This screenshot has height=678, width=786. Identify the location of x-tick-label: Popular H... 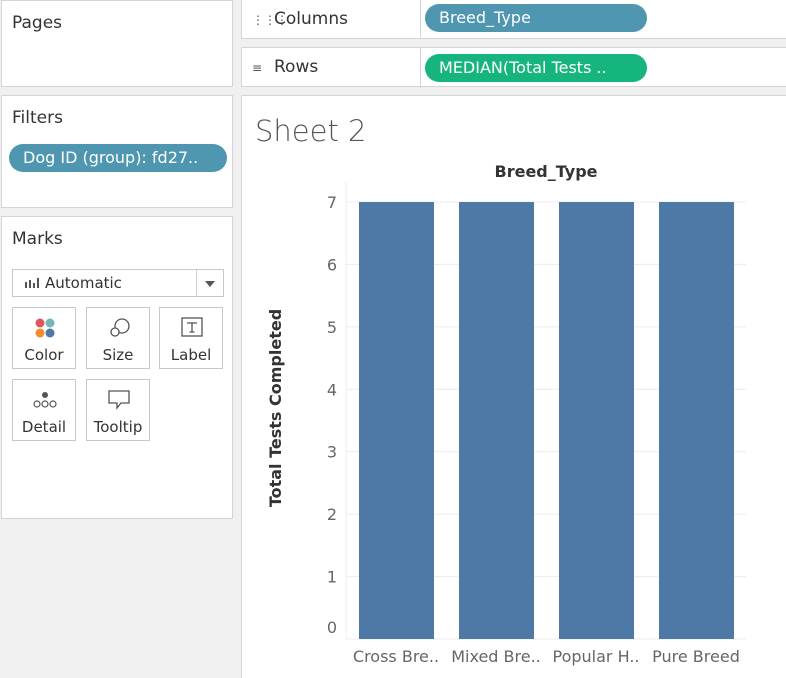
(596, 656).